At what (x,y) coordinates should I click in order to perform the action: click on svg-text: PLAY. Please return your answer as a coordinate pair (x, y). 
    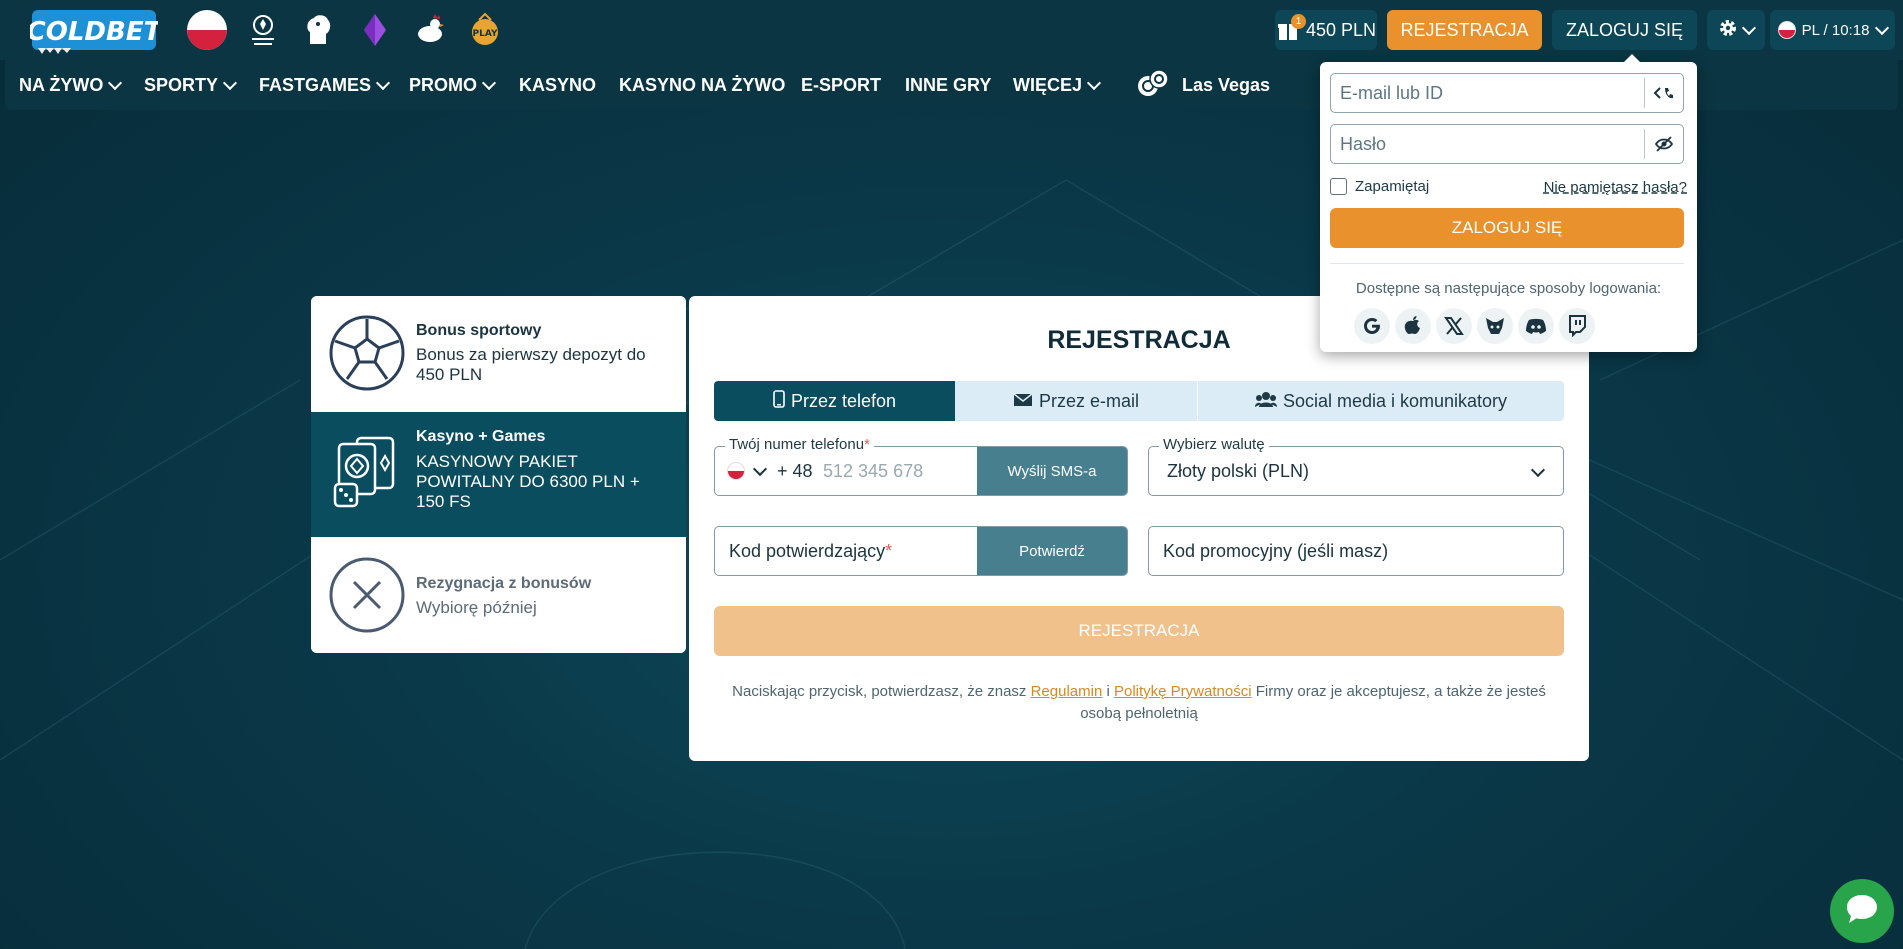
    Looking at the image, I should click on (485, 34).